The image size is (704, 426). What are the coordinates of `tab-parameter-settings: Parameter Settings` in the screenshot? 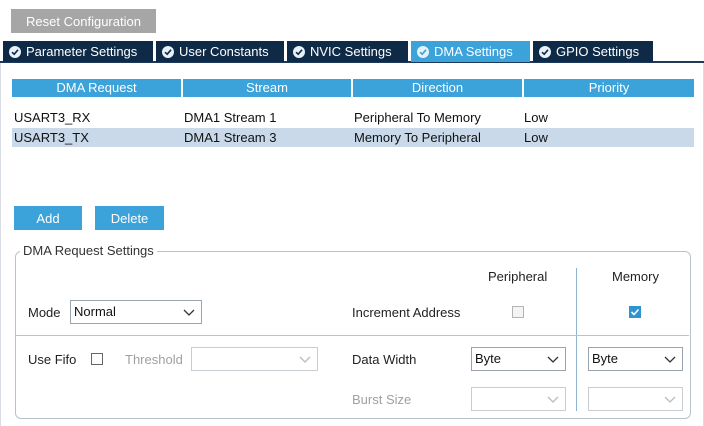 It's located at (78, 51).